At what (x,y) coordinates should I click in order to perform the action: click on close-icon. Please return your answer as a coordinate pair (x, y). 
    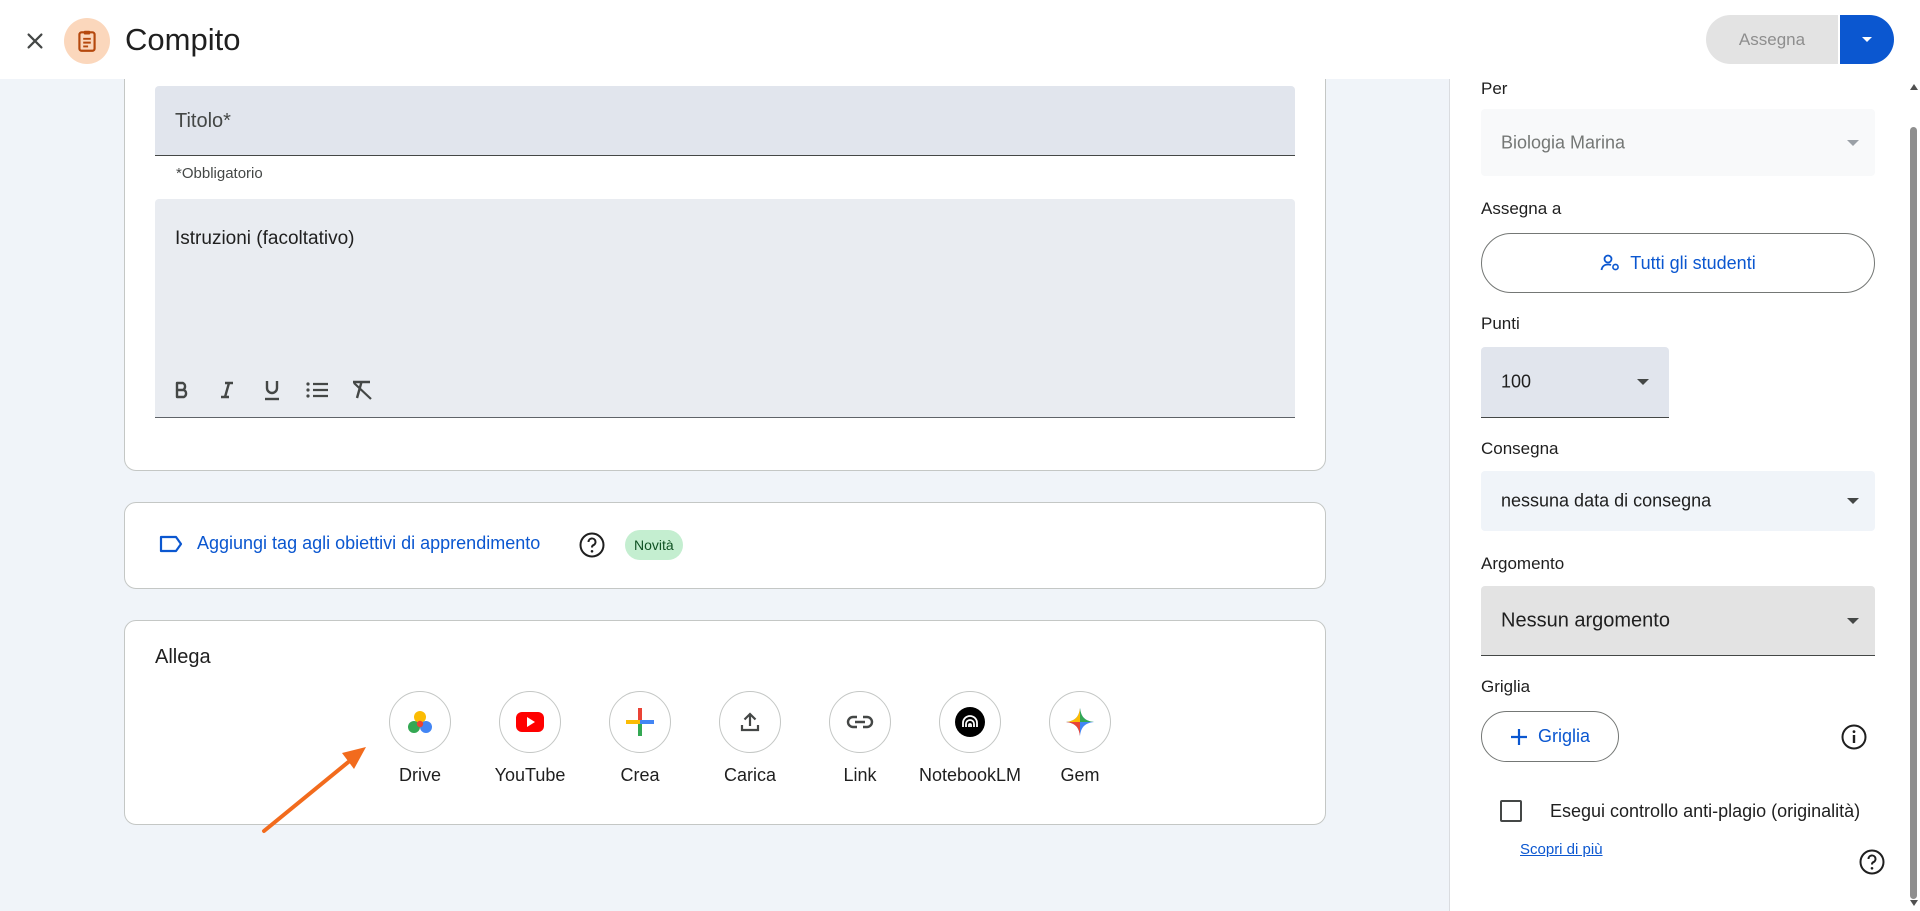
    Looking at the image, I should click on (35, 41).